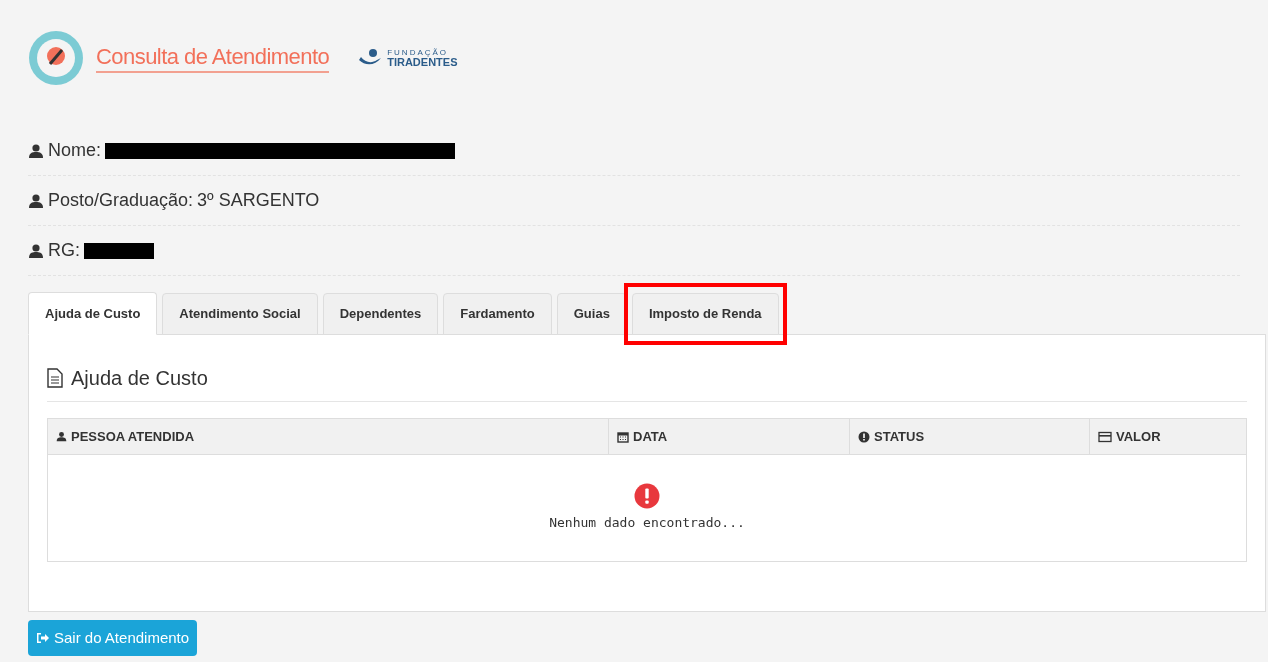  What do you see at coordinates (64, 250) in the screenshot?
I see `info-label: RG:` at bounding box center [64, 250].